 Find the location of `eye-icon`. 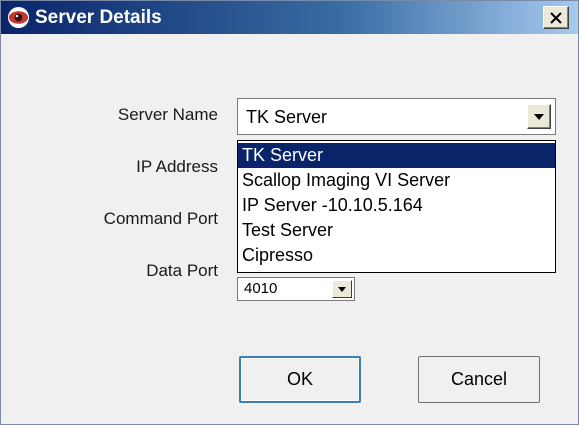

eye-icon is located at coordinates (18, 17).